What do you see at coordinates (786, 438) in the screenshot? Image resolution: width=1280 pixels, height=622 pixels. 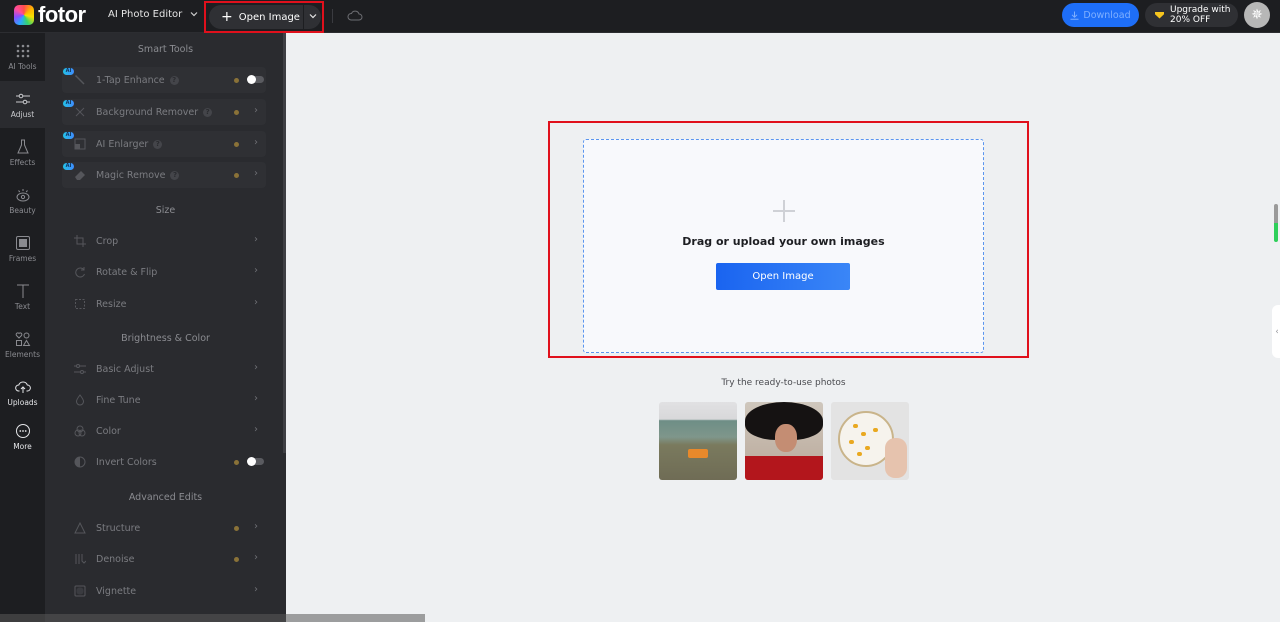 I see `face-shape` at bounding box center [786, 438].